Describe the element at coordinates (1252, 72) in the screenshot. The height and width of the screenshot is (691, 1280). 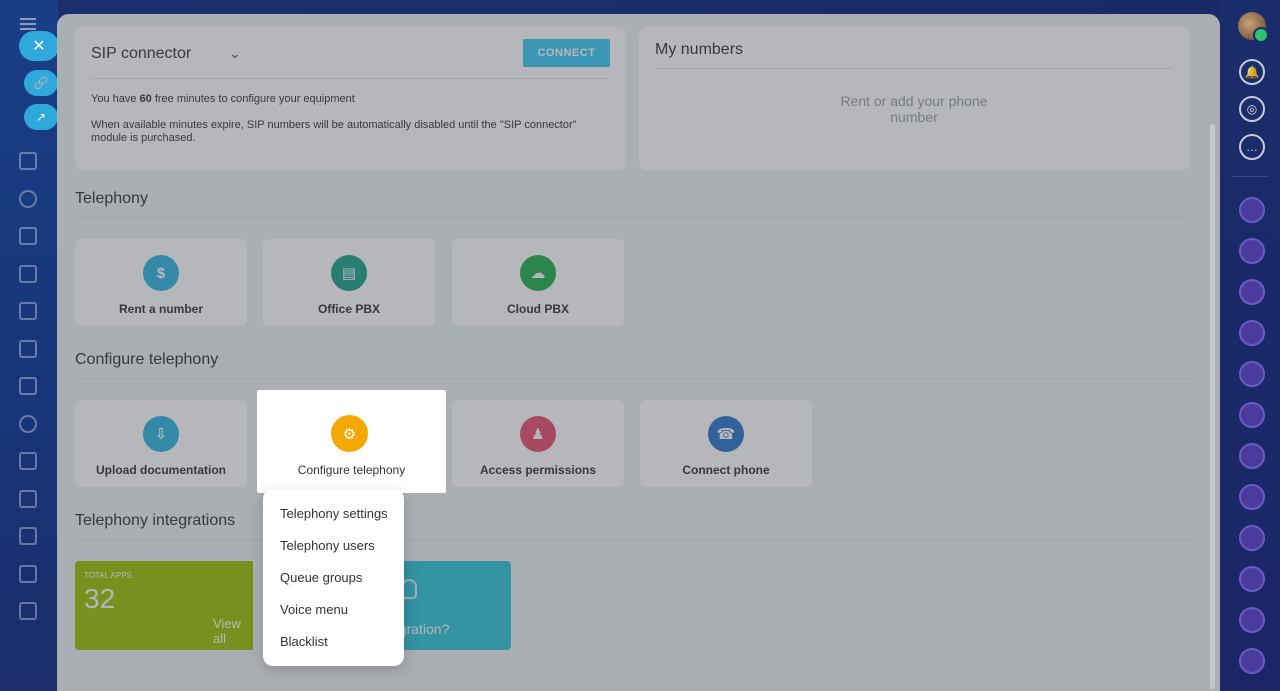
I see `bell-icon: 🔔` at that location.